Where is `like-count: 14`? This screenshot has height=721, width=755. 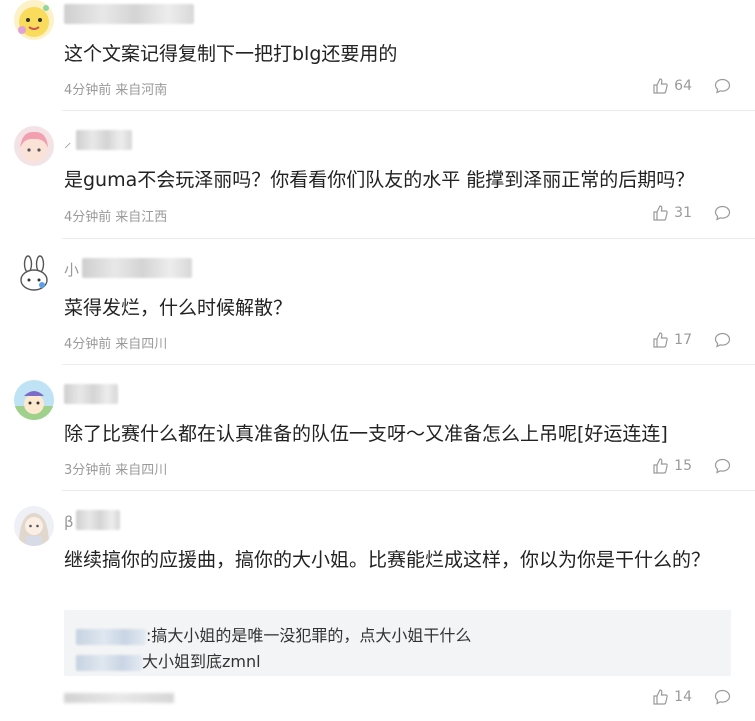
like-count: 14 is located at coordinates (683, 697).